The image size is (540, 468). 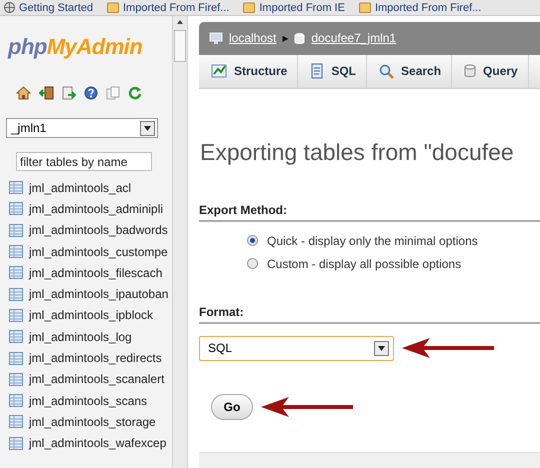 I want to click on filter-field: filter tables by name, so click(x=84, y=161).